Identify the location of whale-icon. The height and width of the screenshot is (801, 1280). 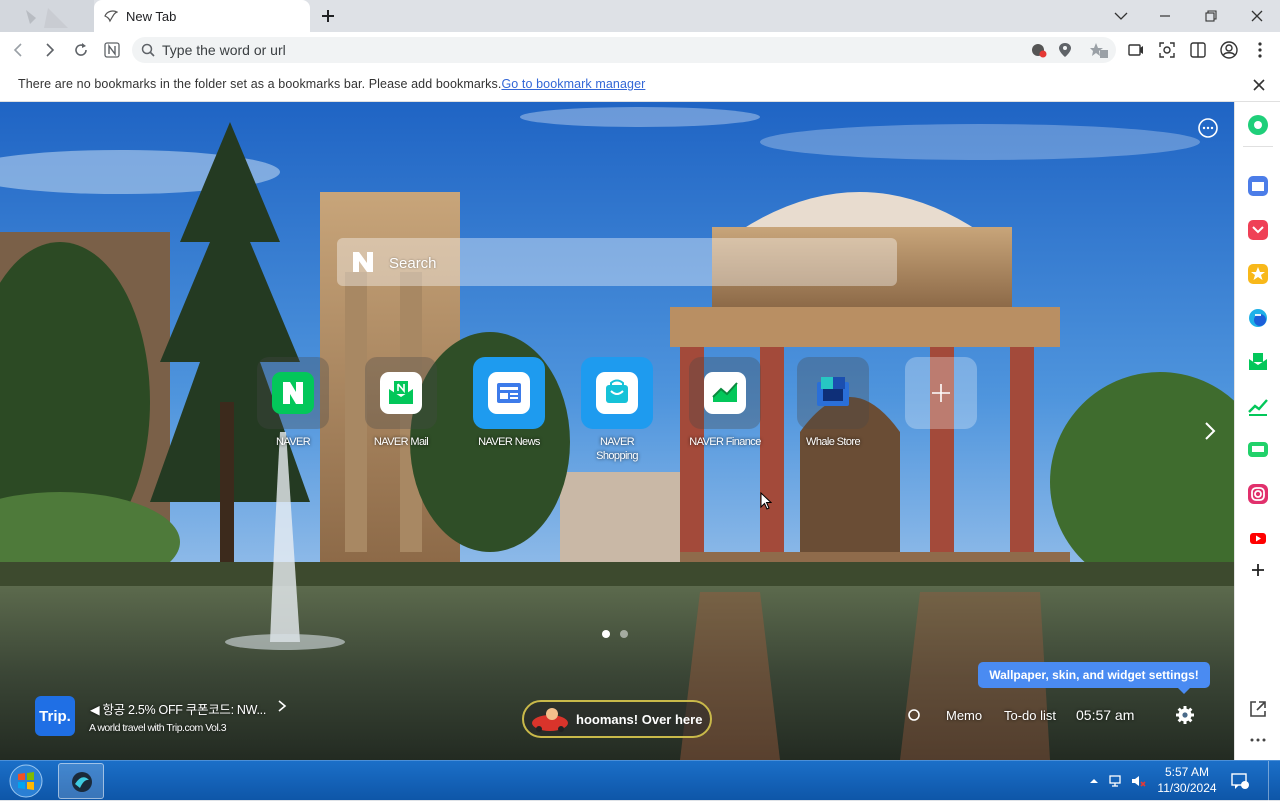
(1258, 125).